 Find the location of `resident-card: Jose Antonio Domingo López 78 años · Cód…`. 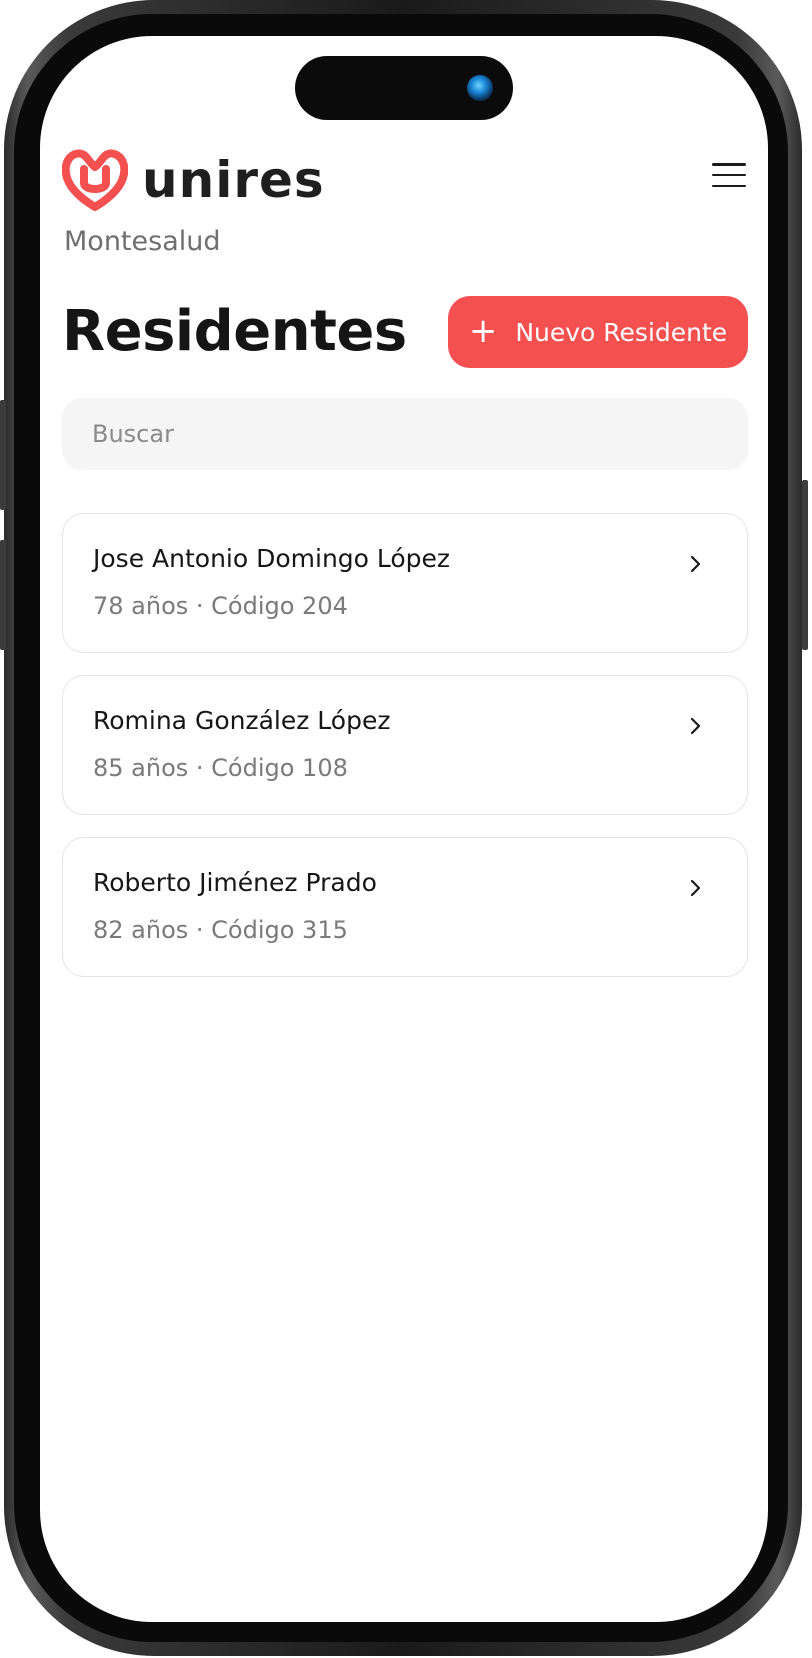

resident-card: Jose Antonio Domingo López 78 años · Cód… is located at coordinates (405, 583).